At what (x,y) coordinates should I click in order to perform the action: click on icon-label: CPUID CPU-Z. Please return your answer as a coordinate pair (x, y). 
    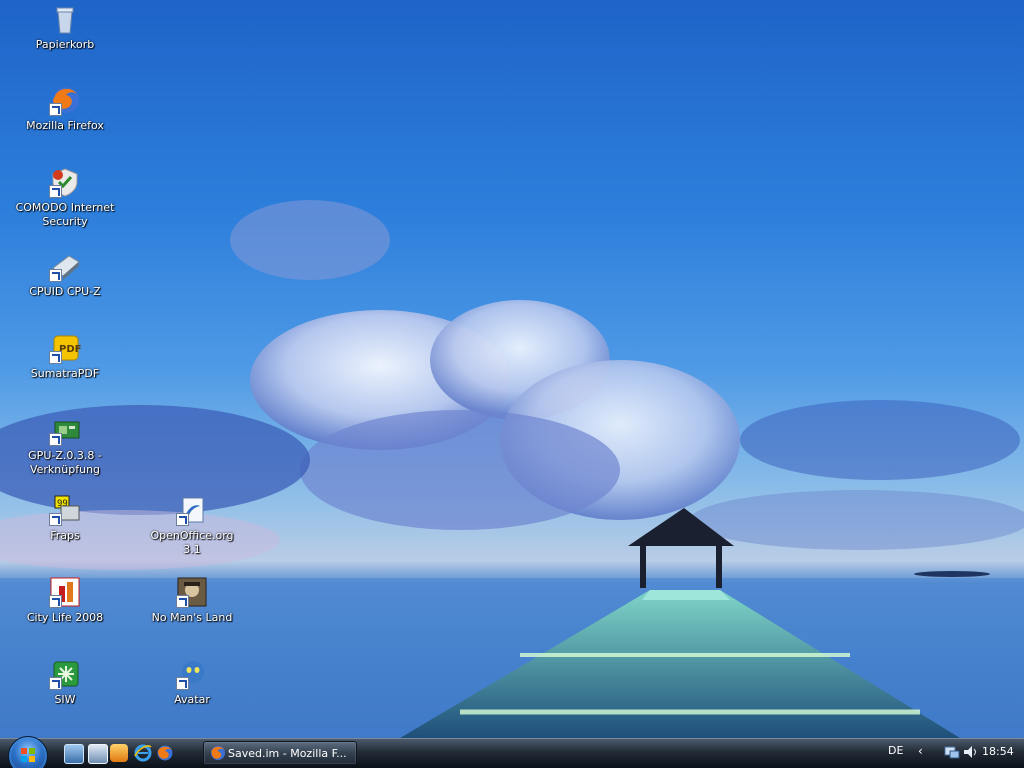
    Looking at the image, I should click on (65, 291).